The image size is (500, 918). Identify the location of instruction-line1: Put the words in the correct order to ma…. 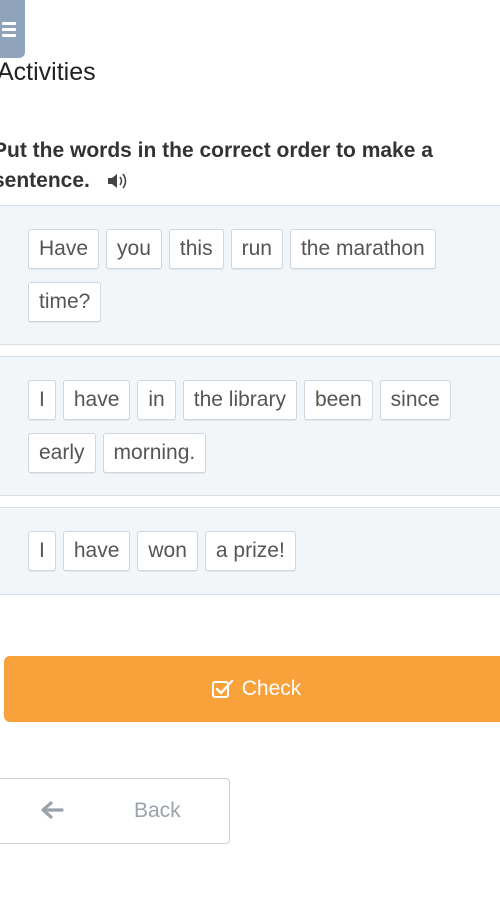
(216, 150).